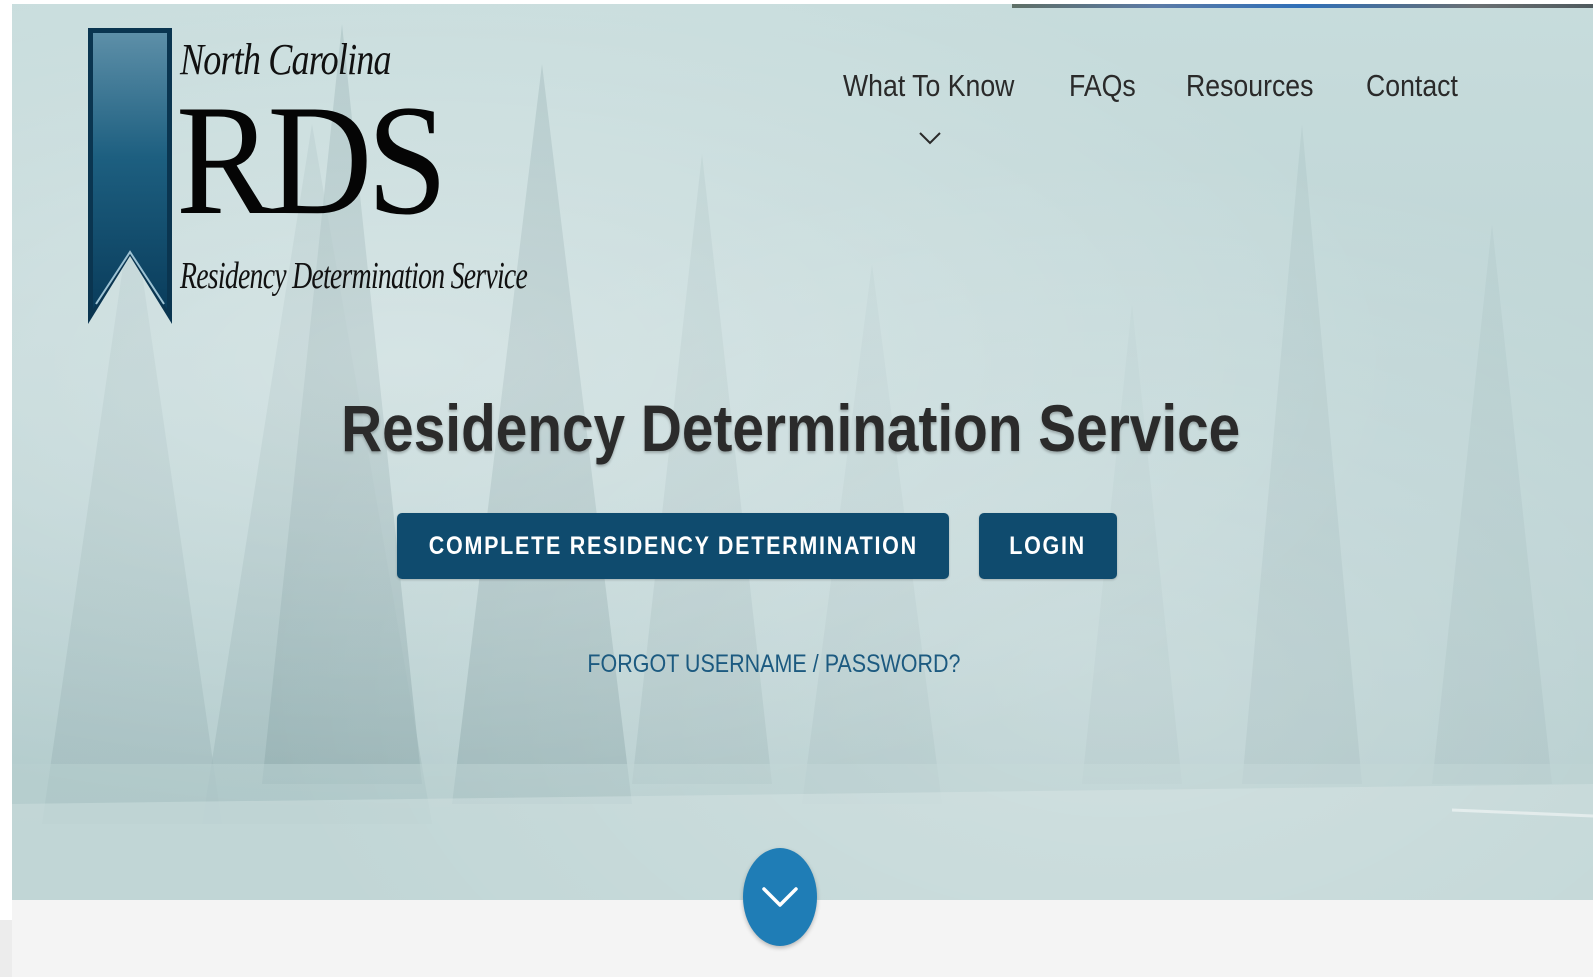  I want to click on complete-determination-label: COMPLETE RESIDENCY DETERMINATION, so click(673, 545).